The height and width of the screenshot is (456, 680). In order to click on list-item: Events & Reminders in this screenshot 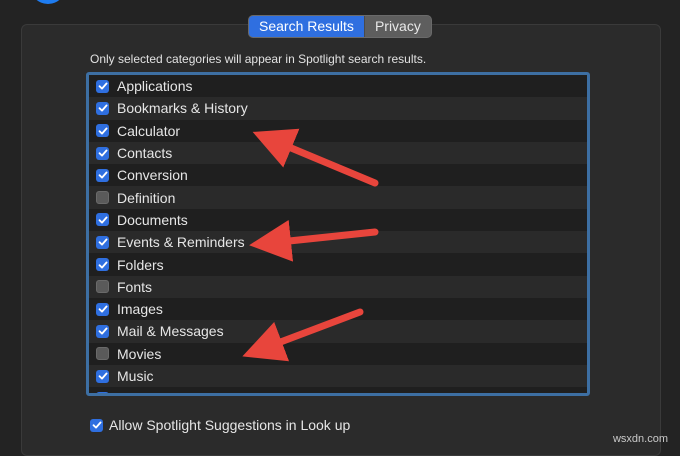, I will do `click(338, 242)`.